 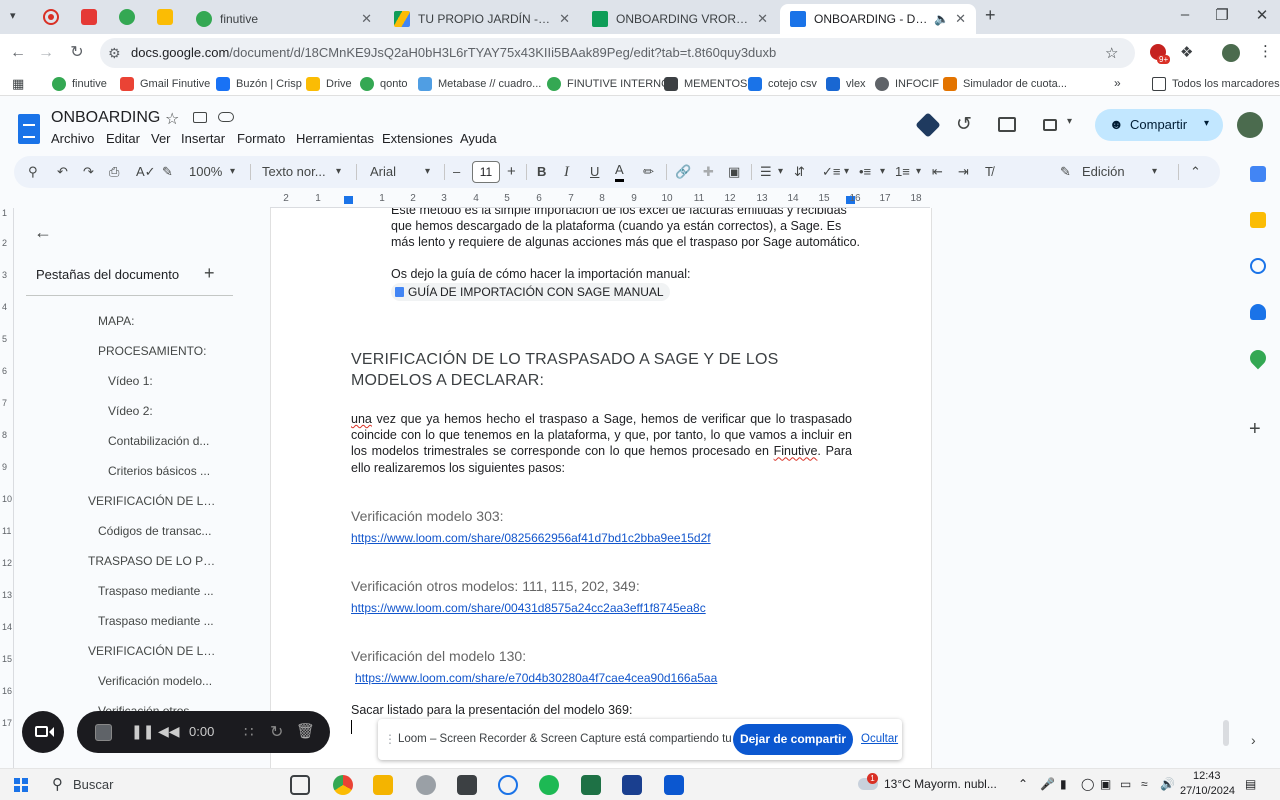 I want to click on underline-icon: U, so click(x=594, y=172).